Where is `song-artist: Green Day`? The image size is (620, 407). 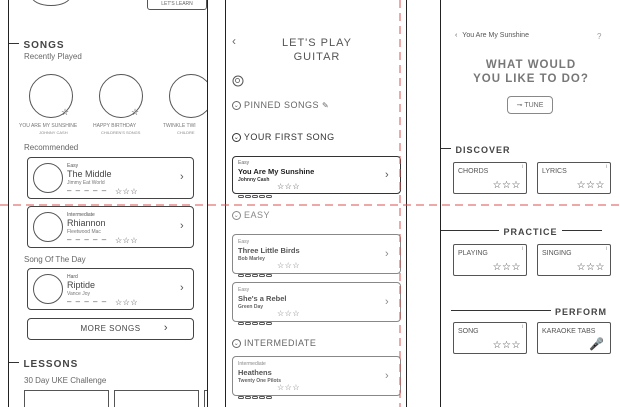
song-artist: Green Day is located at coordinates (251, 307).